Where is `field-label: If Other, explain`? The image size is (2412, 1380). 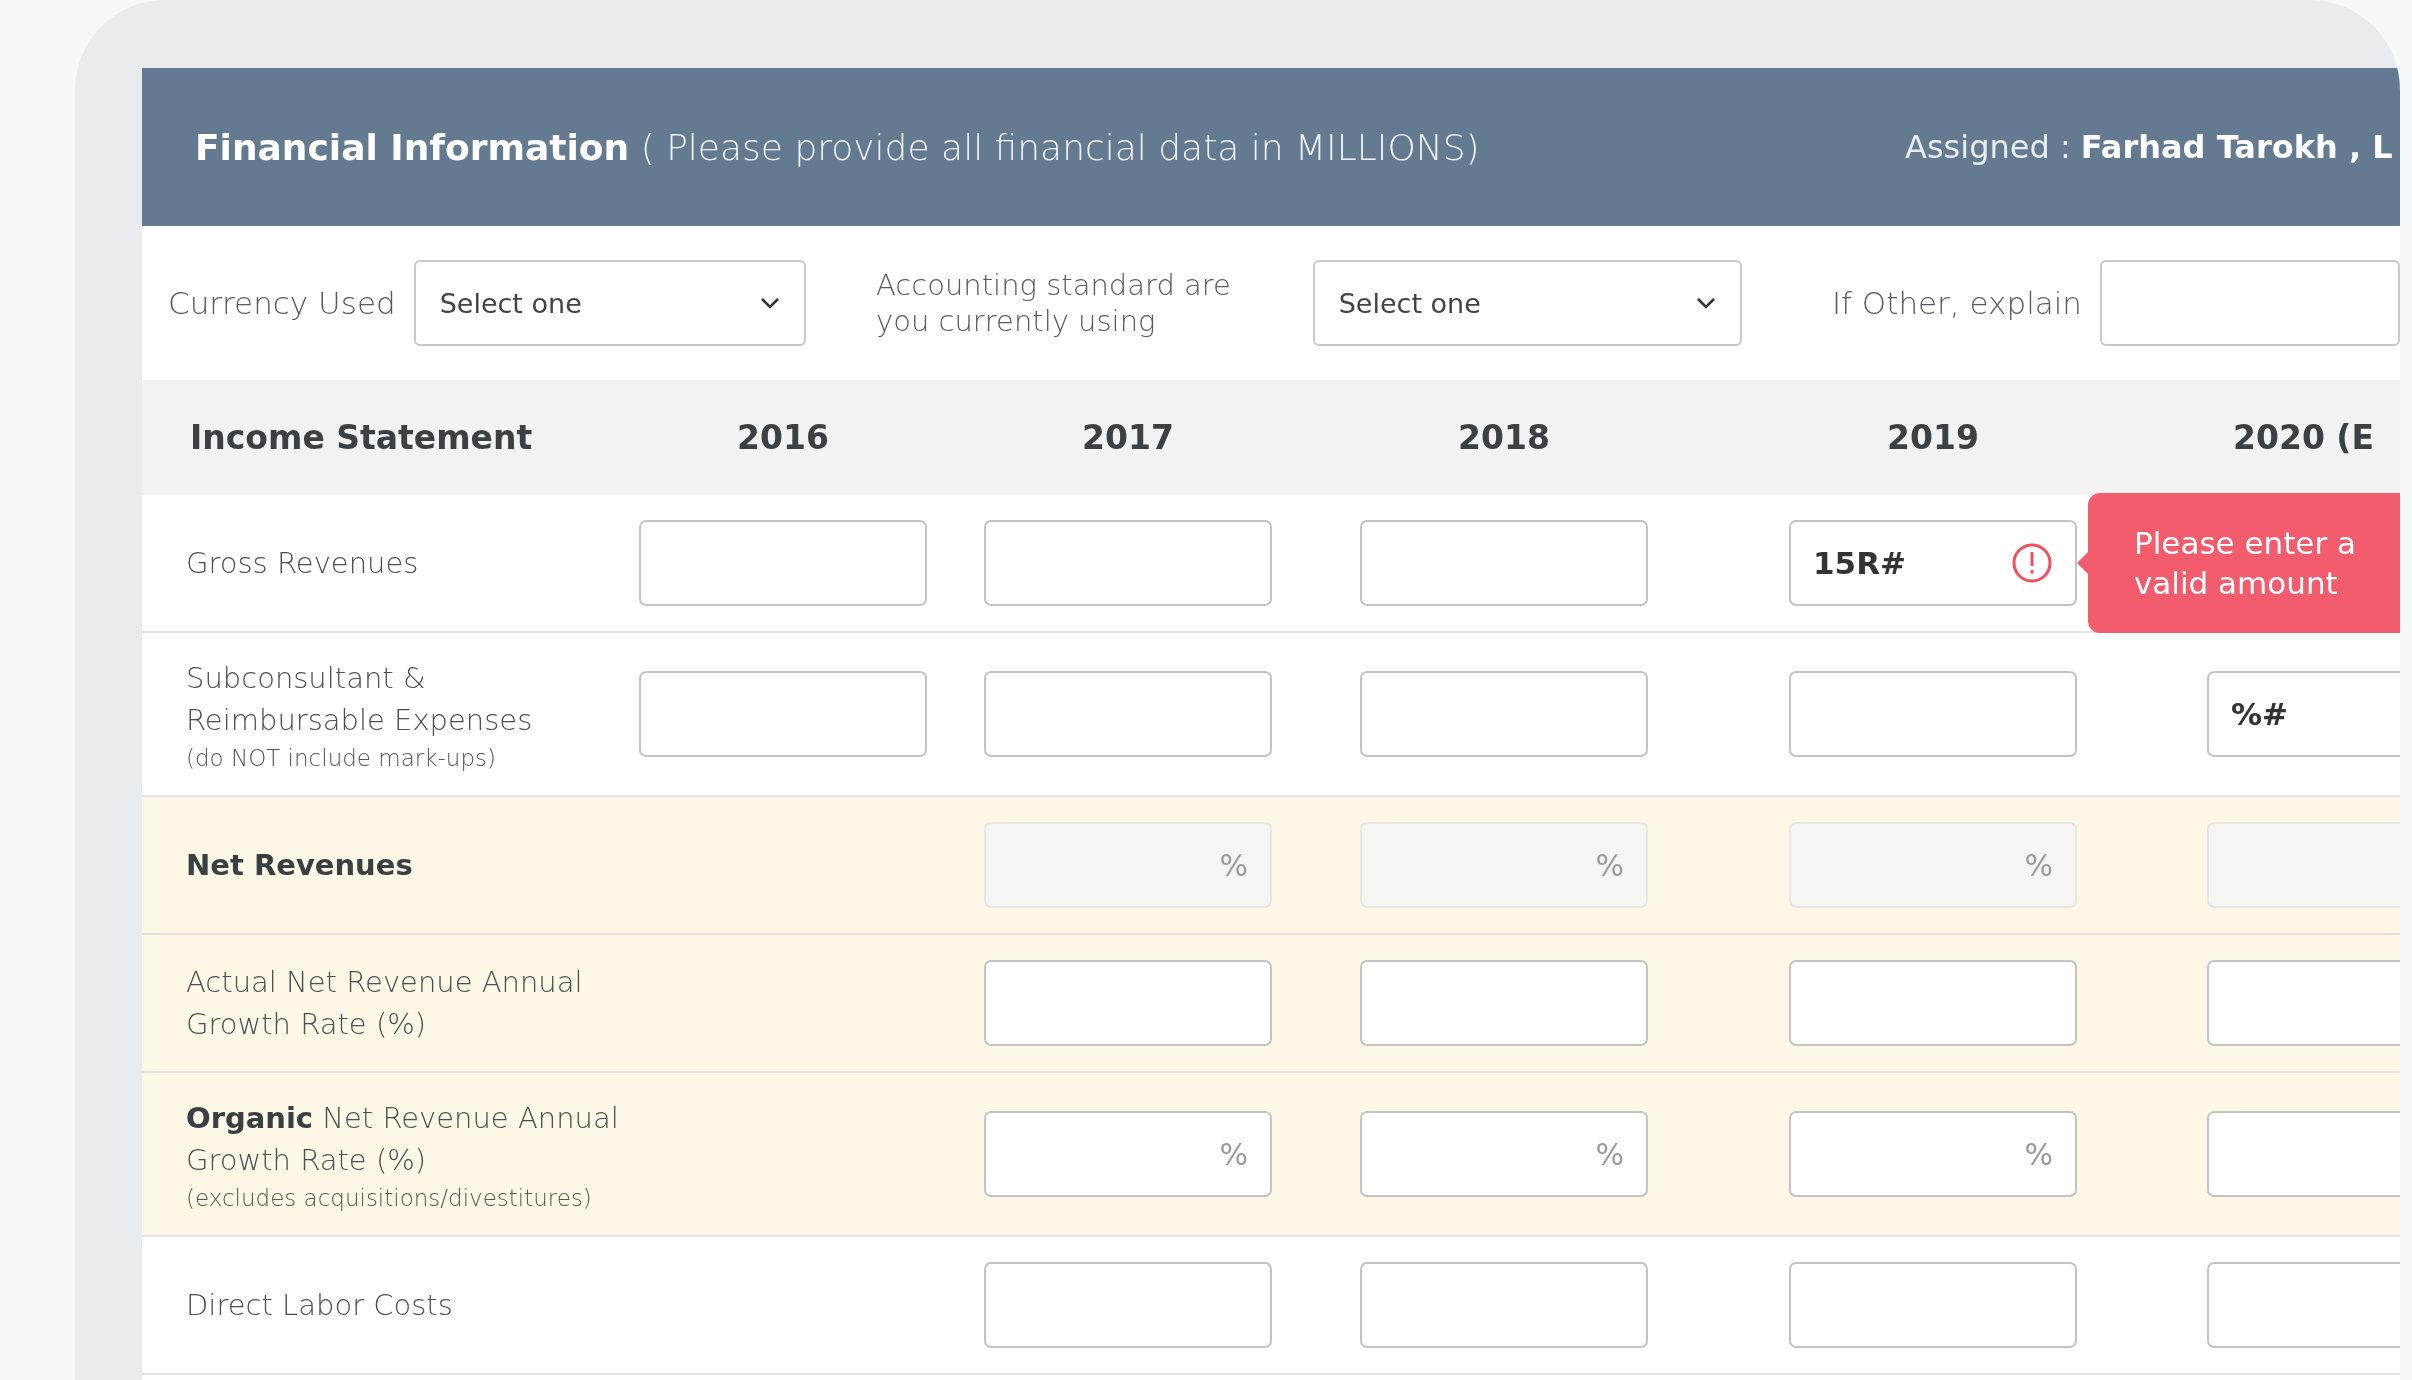 field-label: If Other, explain is located at coordinates (1956, 303).